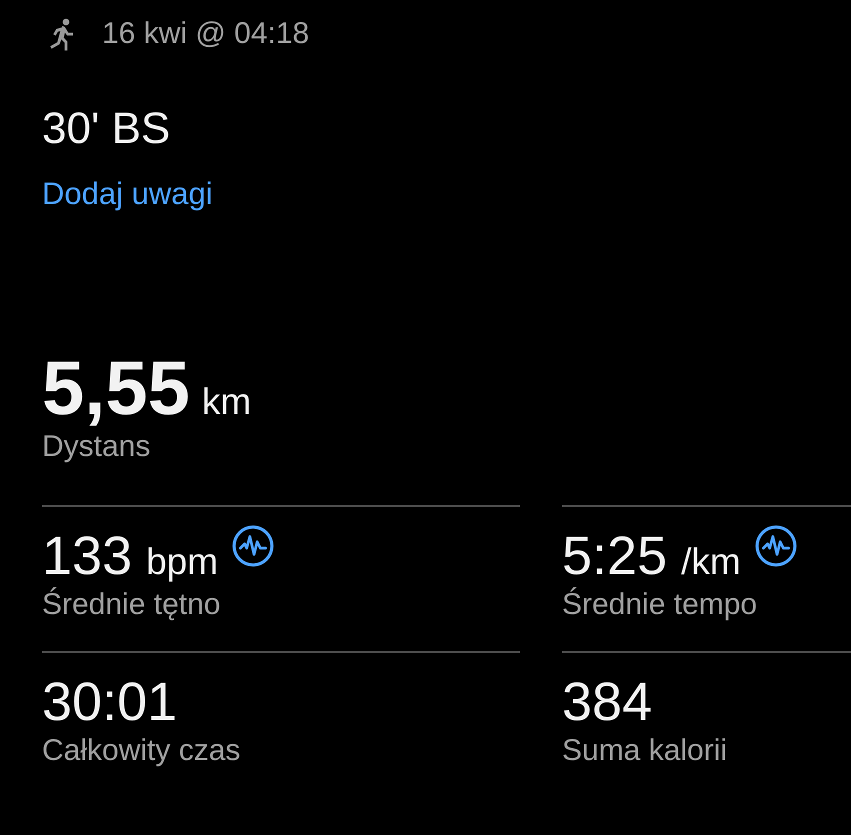 The image size is (851, 835). Describe the element at coordinates (116, 389) in the screenshot. I see `distance-value: 5,55` at that location.